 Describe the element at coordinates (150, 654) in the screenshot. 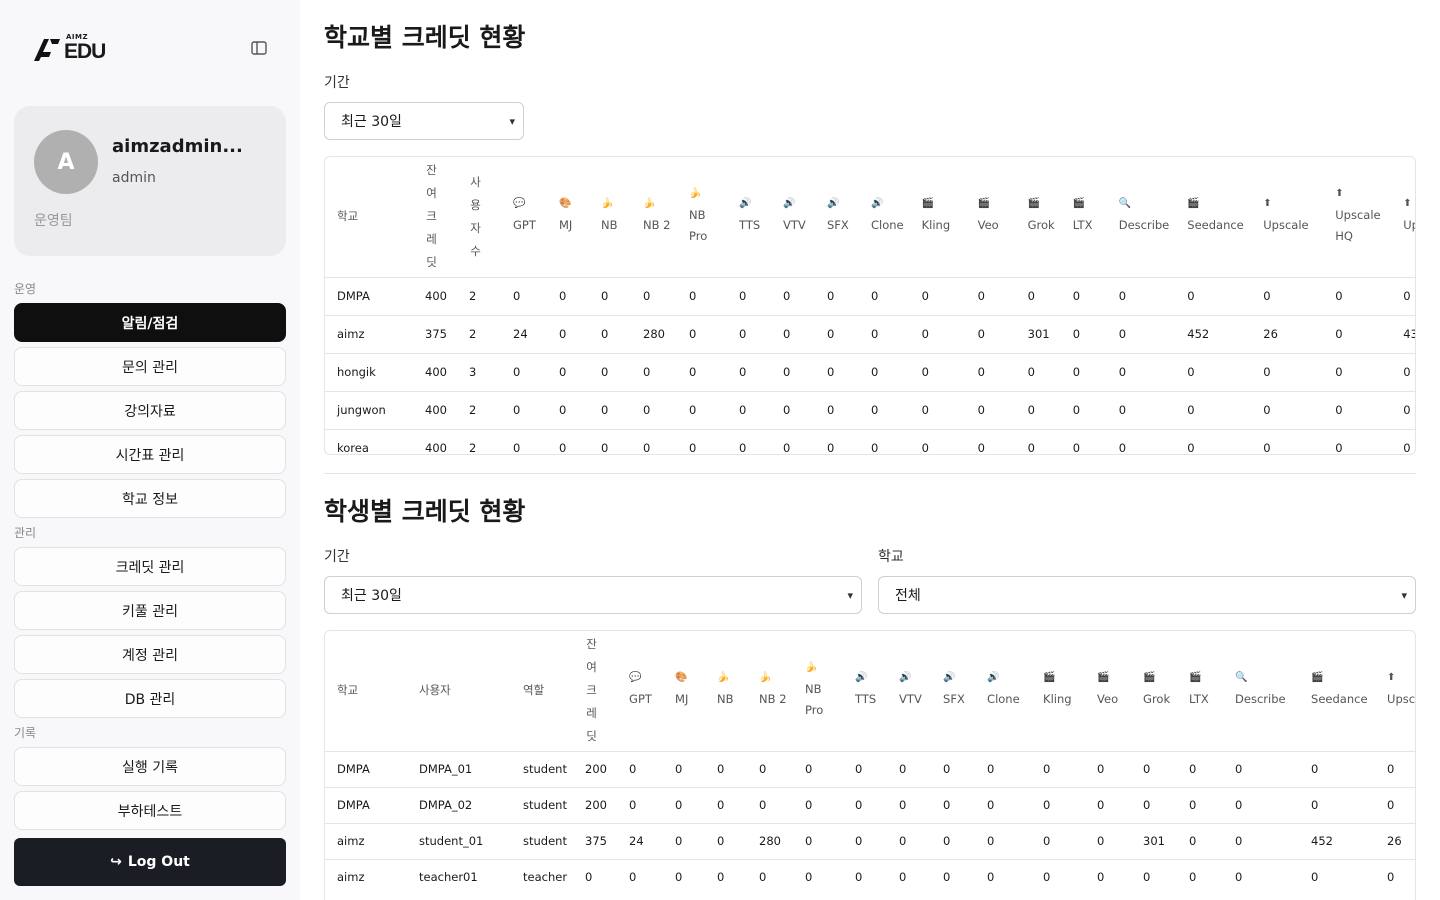

I see `nav-item-account: 계정 관리` at that location.